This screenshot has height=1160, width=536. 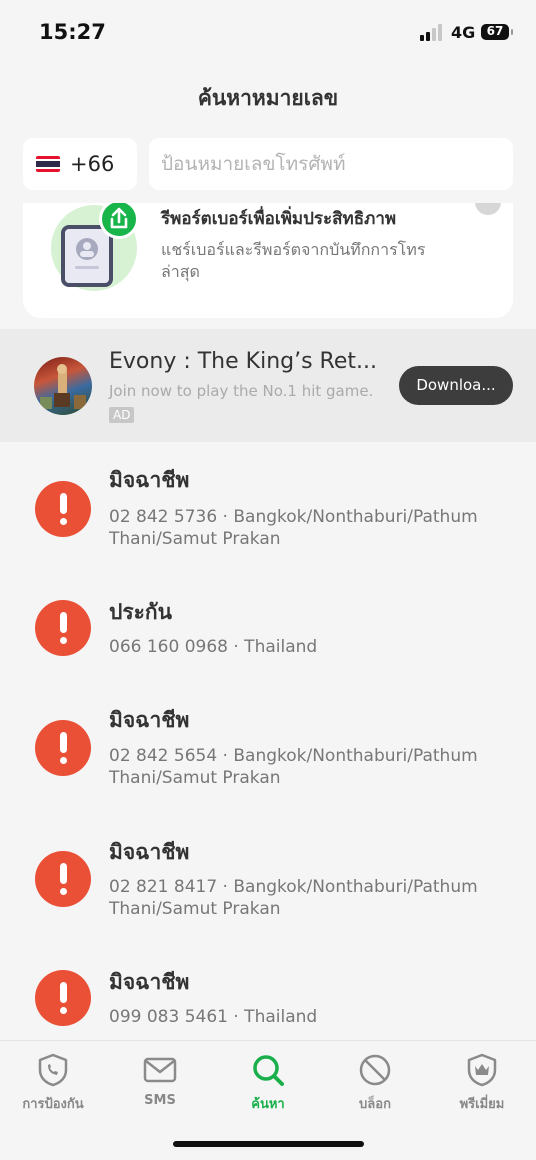 I want to click on tab-label: การป้องกัน, so click(x=53, y=1104).